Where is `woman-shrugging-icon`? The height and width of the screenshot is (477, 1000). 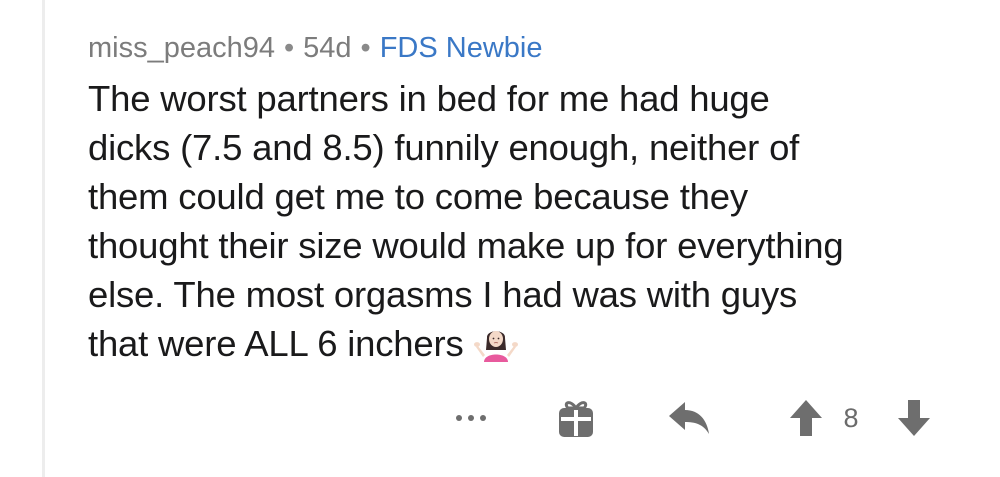
woman-shrugging-icon is located at coordinates (495, 346).